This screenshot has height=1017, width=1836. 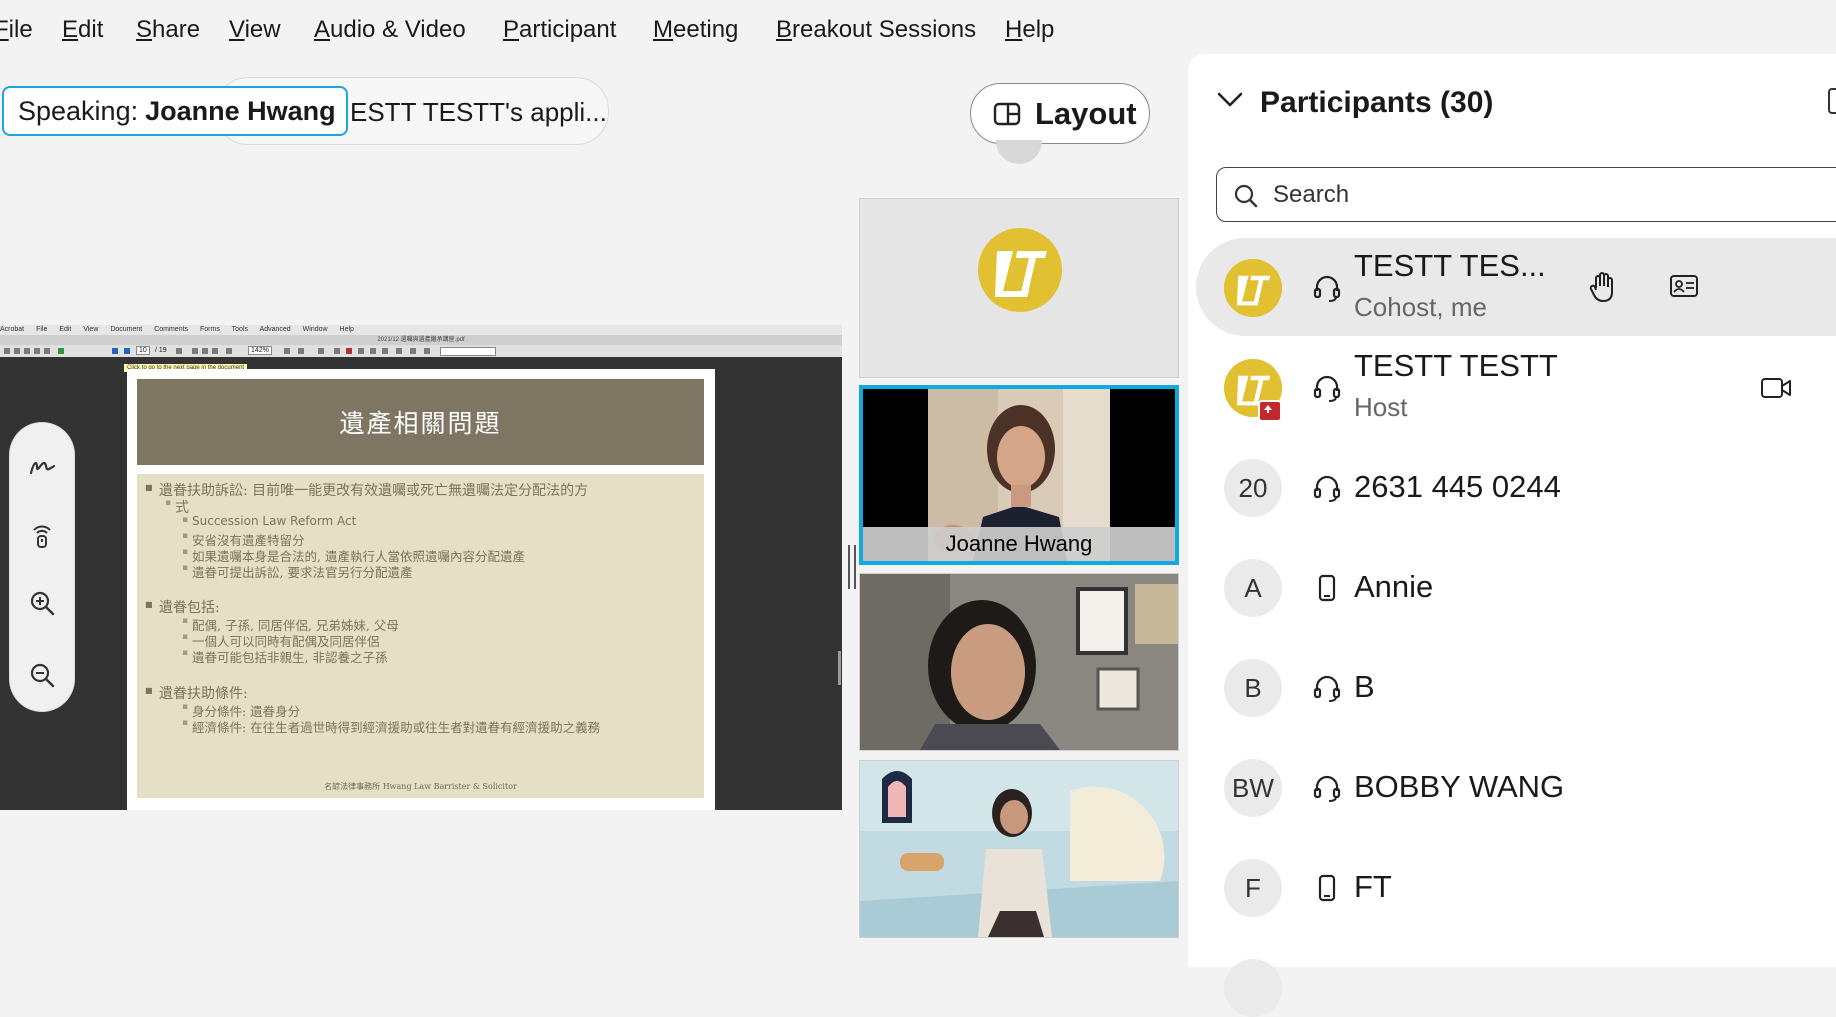 What do you see at coordinates (420, 422) in the screenshot?
I see `slide-title: 遺產相關問題` at bounding box center [420, 422].